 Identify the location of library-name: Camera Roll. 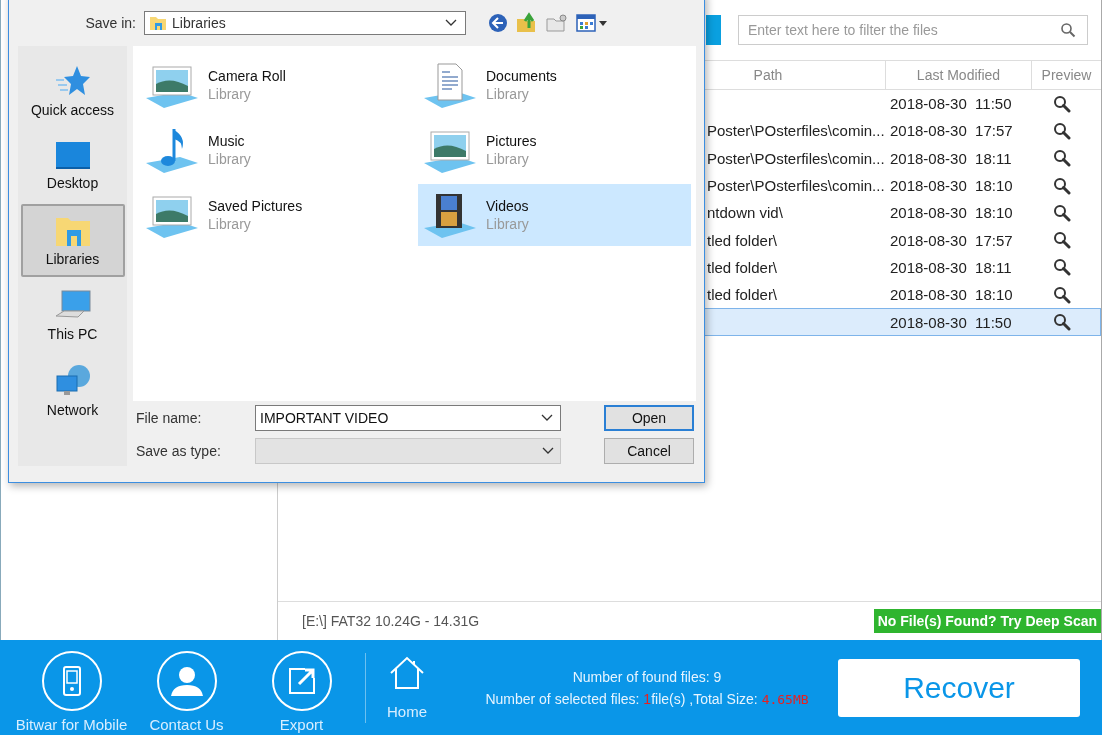
(247, 76).